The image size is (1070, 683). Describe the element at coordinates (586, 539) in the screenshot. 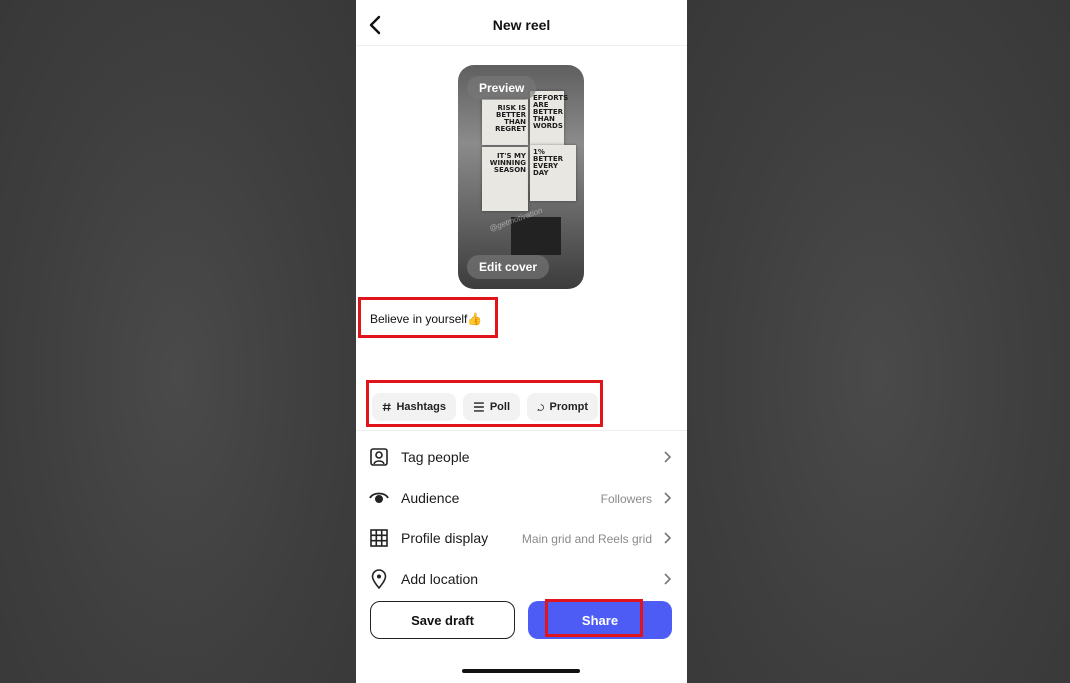

I see `profile-display-value: Main grid and Reels grid` at that location.